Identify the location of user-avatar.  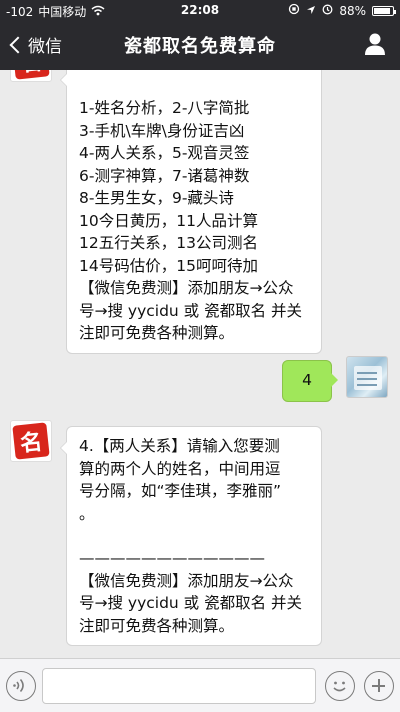
(367, 377).